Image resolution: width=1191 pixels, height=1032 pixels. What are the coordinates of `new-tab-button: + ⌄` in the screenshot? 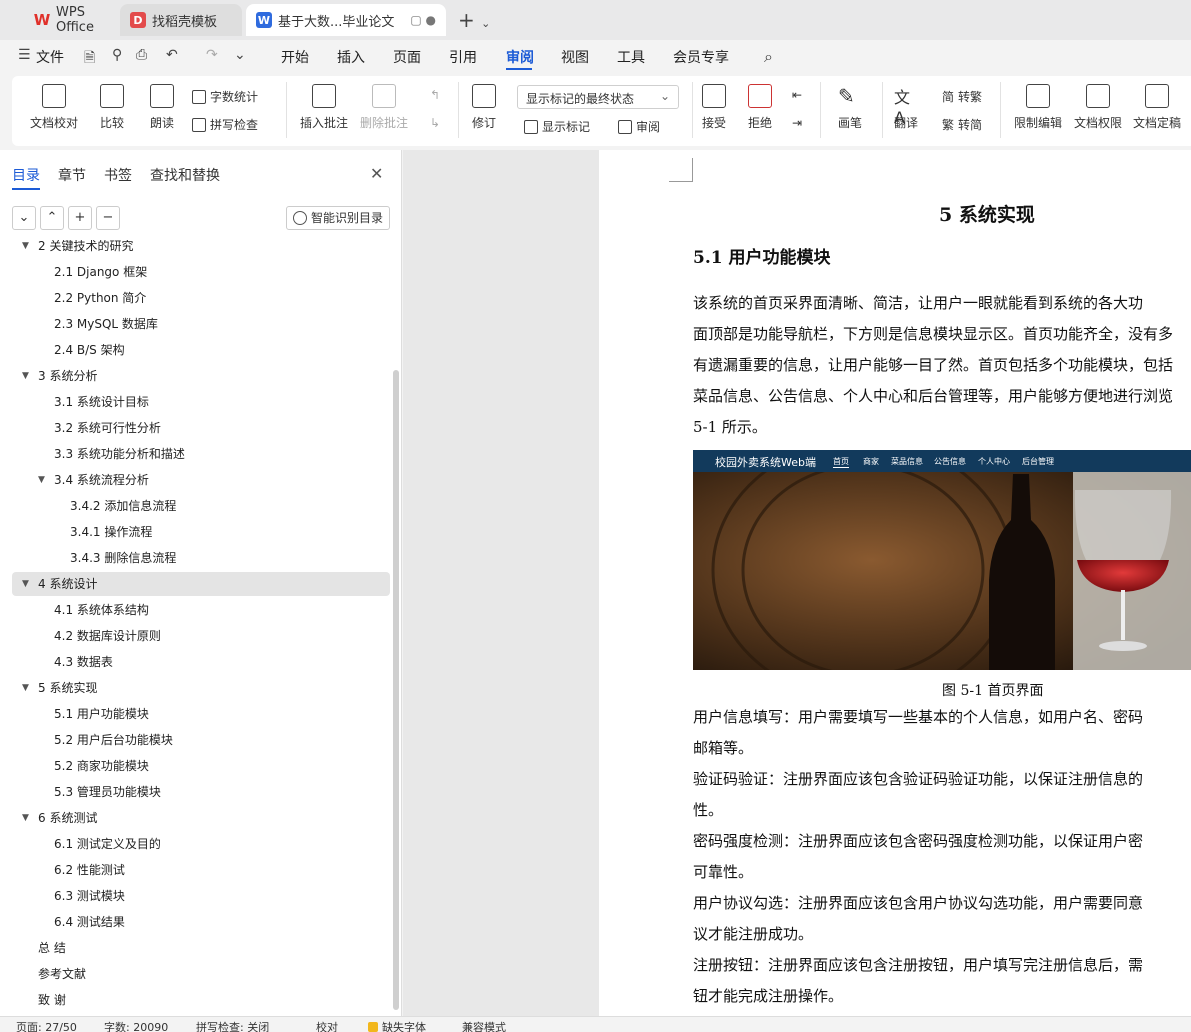 It's located at (474, 20).